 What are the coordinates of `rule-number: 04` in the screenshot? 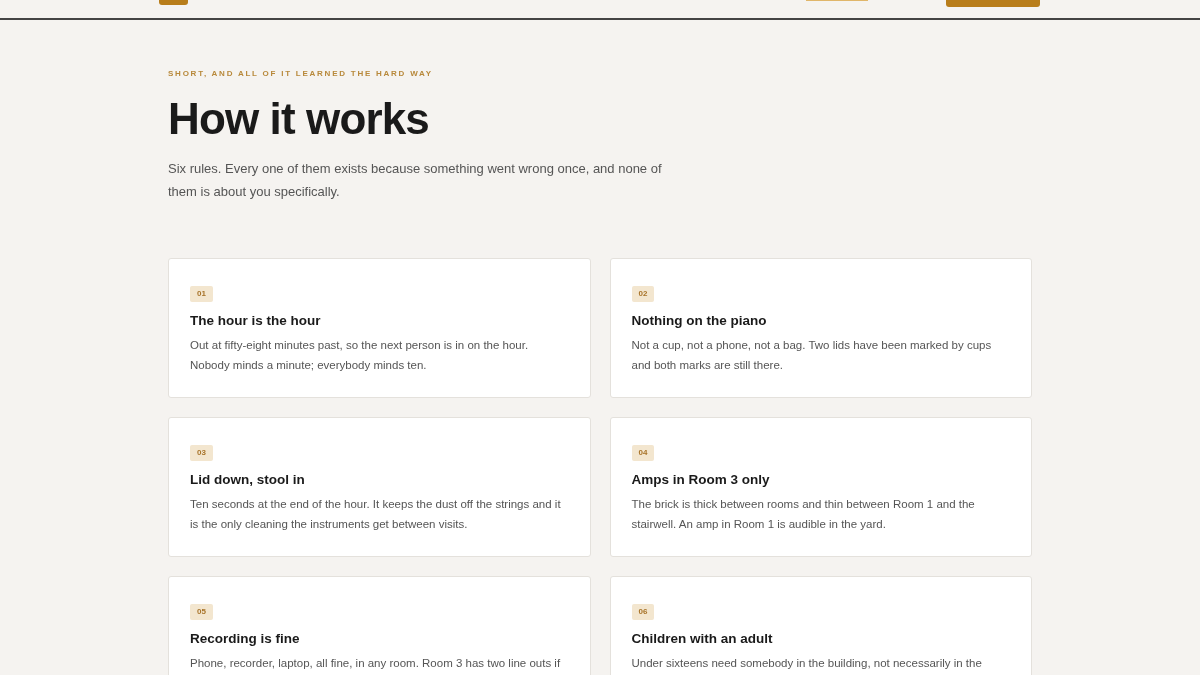 It's located at (643, 453).